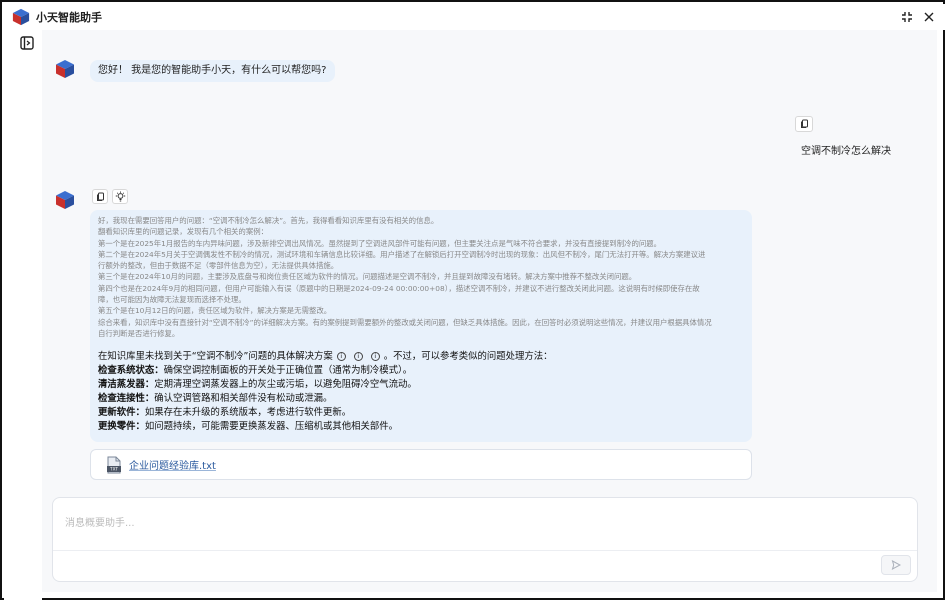 The height and width of the screenshot is (600, 945). I want to click on answer-step: 检查系统状态：确保空调控制面板的开关处于正确位置（通常为制冷模式）。, so click(255, 371).